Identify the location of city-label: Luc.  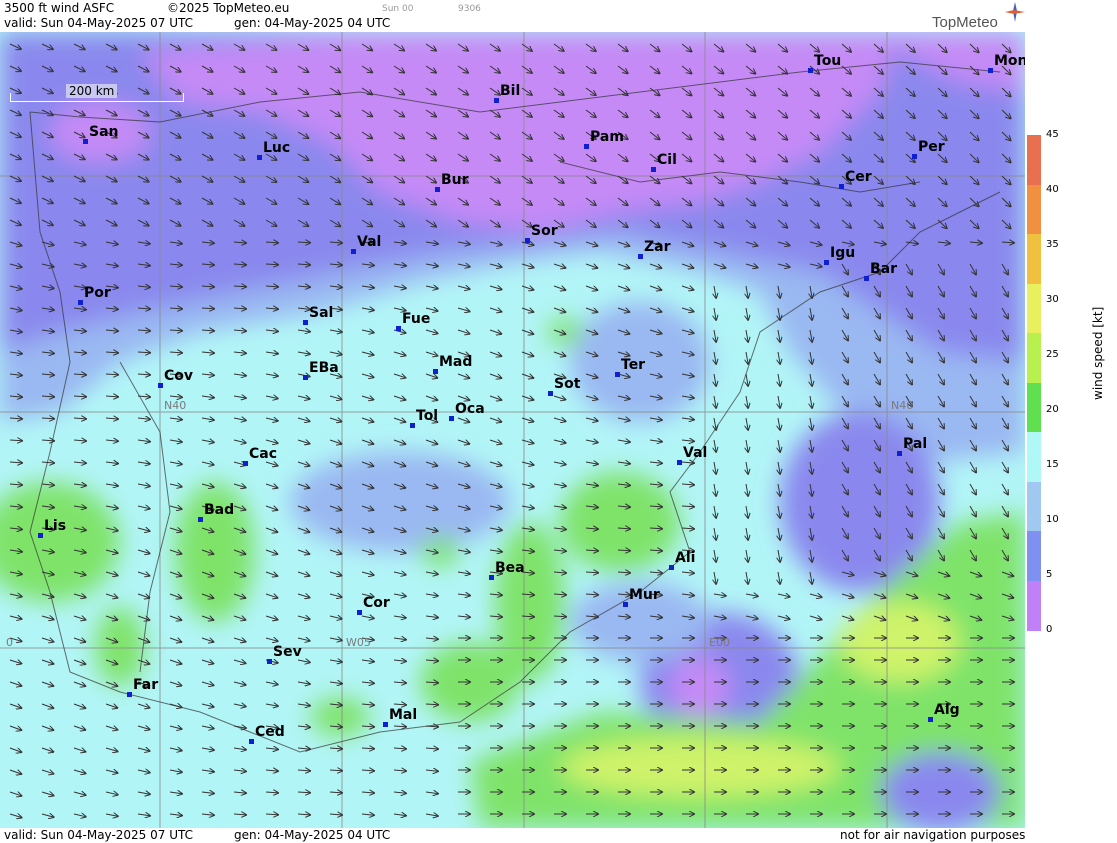
(277, 148).